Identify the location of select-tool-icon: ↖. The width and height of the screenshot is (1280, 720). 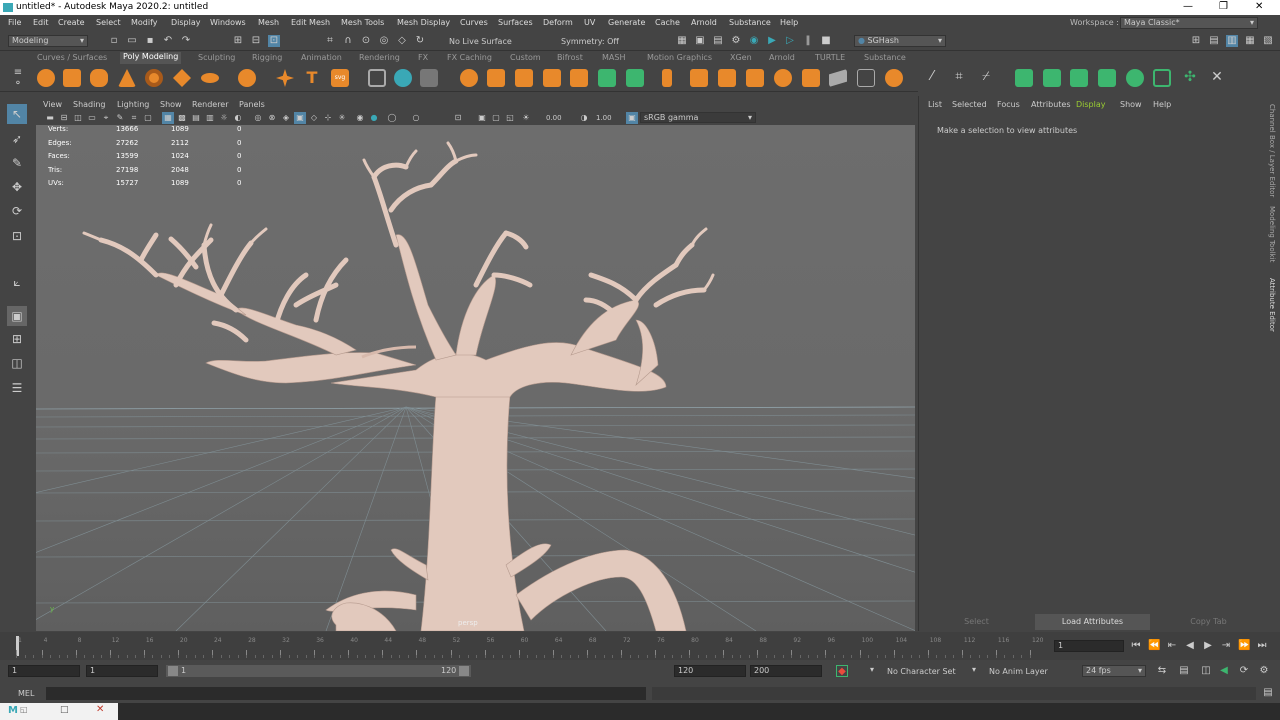
(17, 114).